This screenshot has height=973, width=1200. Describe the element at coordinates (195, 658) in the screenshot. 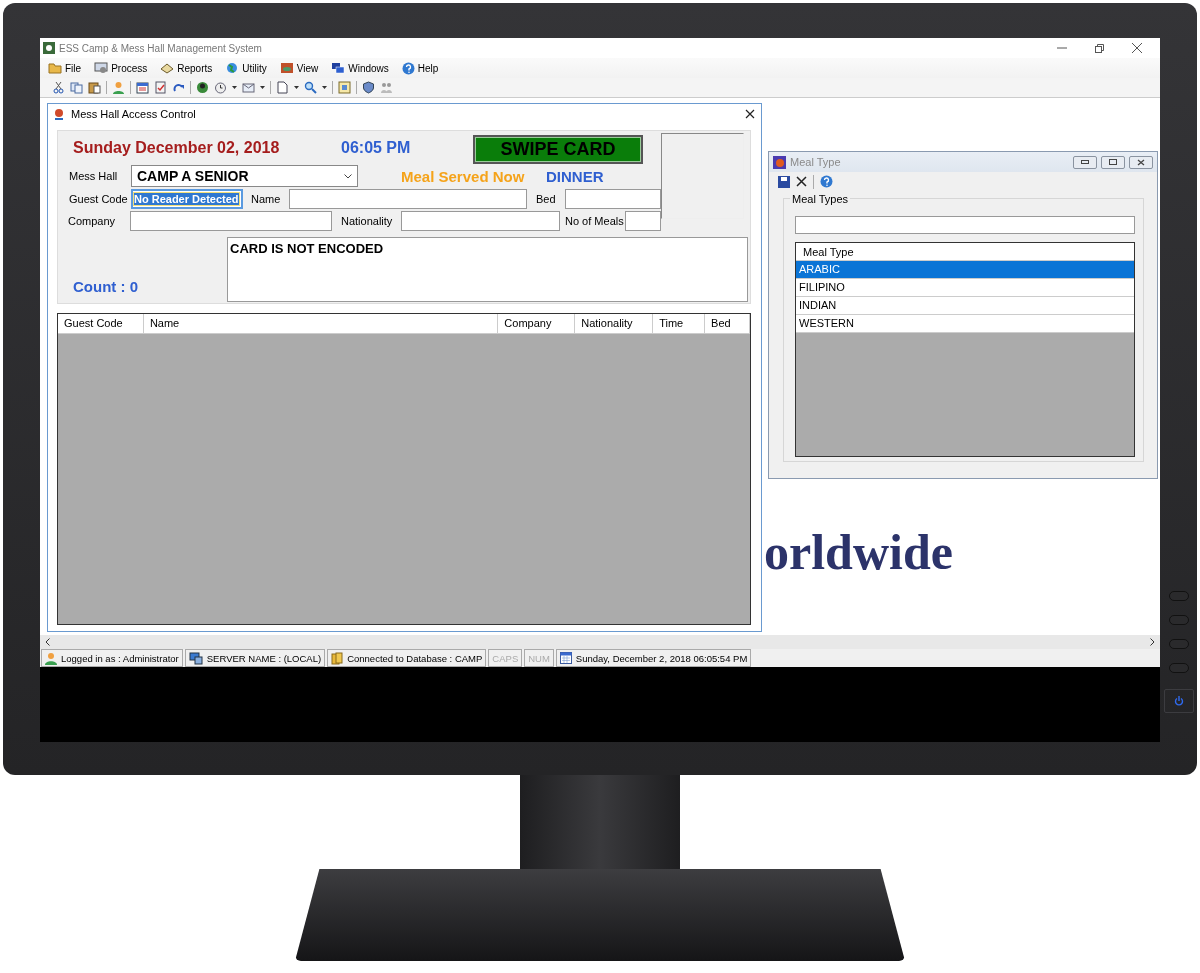

I see `server-icon` at that location.